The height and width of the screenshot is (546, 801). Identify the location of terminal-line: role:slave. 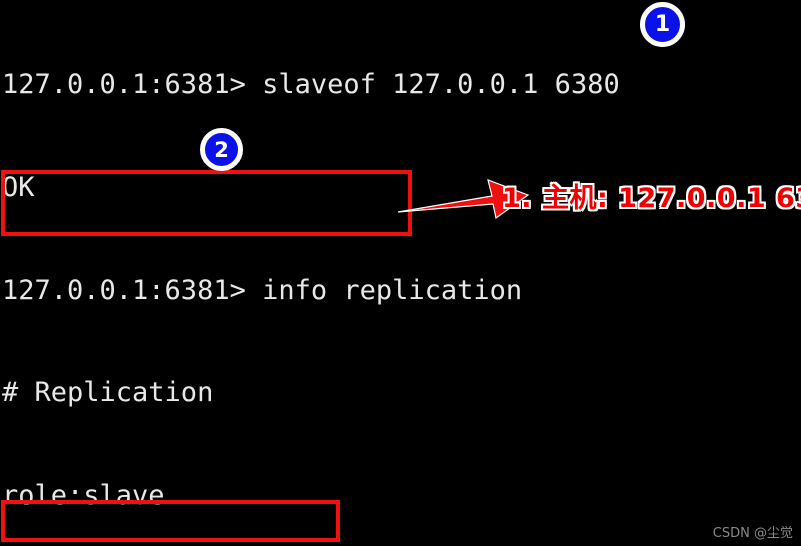
(83, 495).